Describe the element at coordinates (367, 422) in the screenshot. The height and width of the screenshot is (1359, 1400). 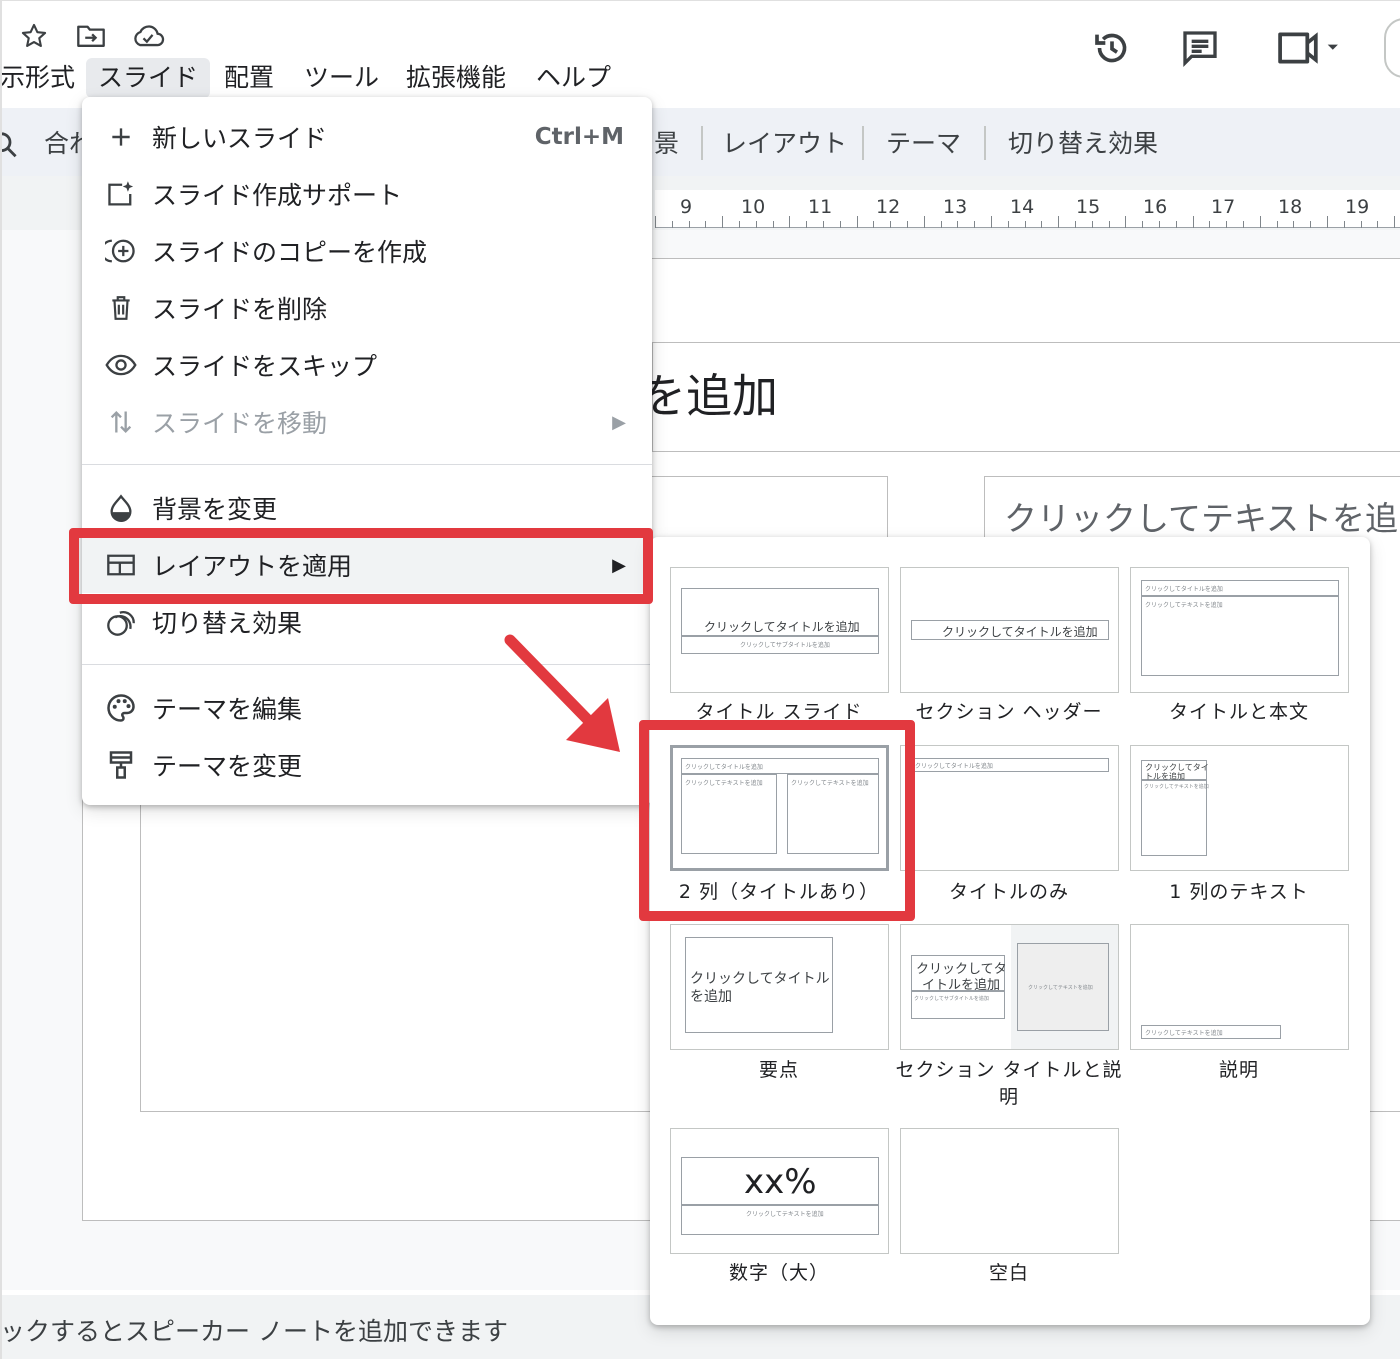
I see `menu-item-move: スライドを移動 ▶` at that location.